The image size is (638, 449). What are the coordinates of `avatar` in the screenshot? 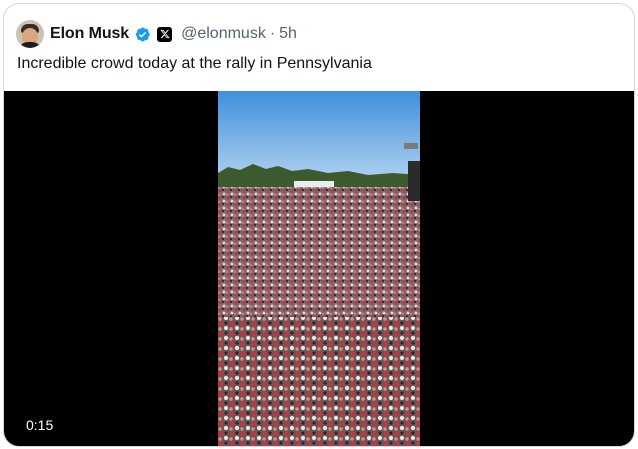 It's located at (30, 34).